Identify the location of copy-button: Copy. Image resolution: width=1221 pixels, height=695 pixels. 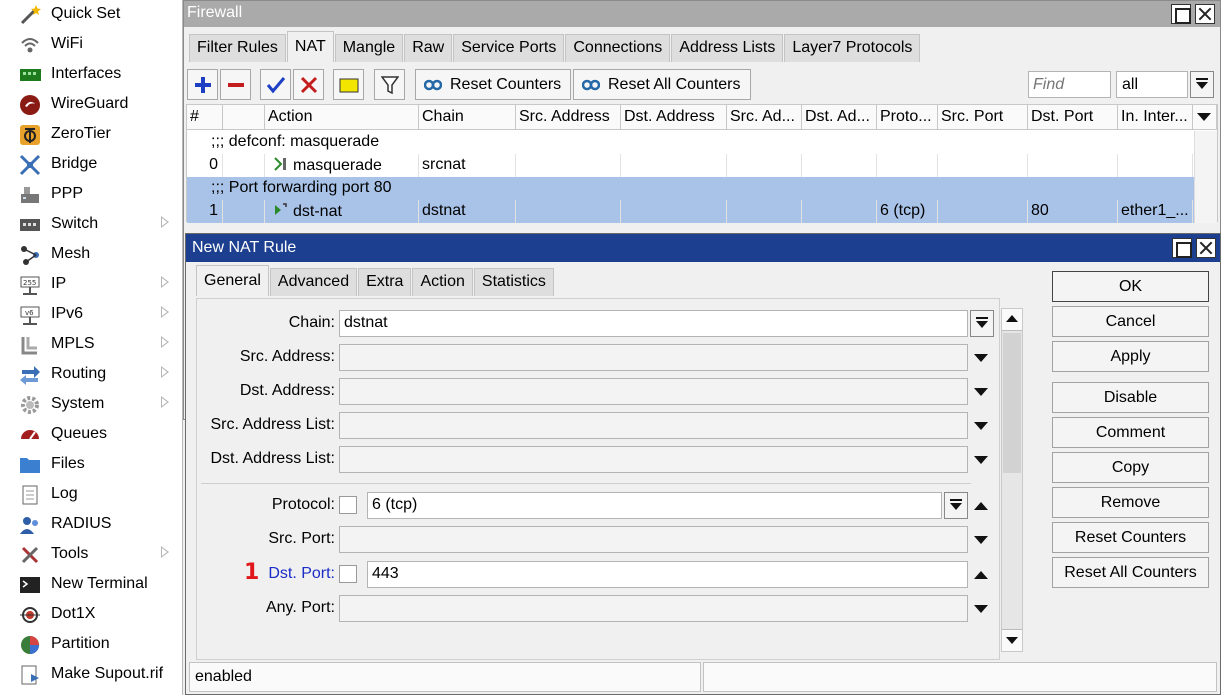
(1130, 467).